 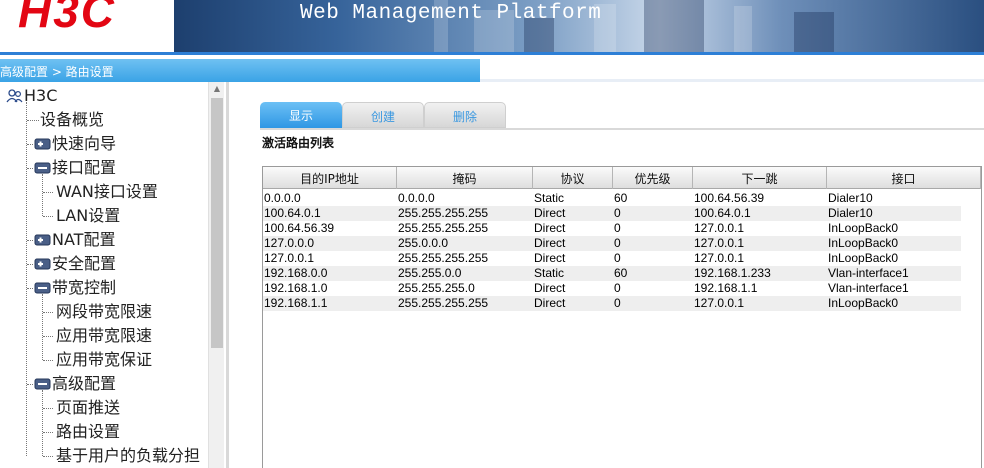 What do you see at coordinates (465, 115) in the screenshot?
I see `tab-delete: 删除` at bounding box center [465, 115].